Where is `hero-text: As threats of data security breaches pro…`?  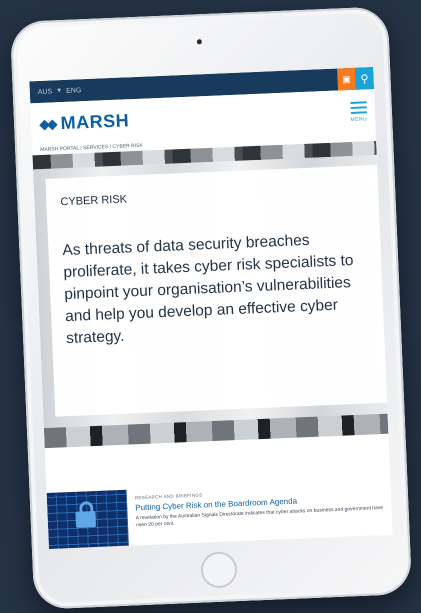 hero-text: As threats of data security breaches pro… is located at coordinates (208, 289).